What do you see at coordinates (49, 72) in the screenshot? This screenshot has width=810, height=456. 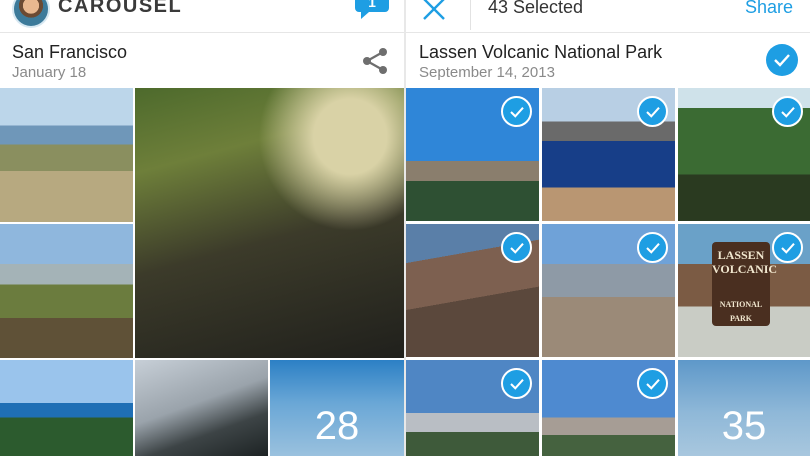 I see `day-date: January 18` at bounding box center [49, 72].